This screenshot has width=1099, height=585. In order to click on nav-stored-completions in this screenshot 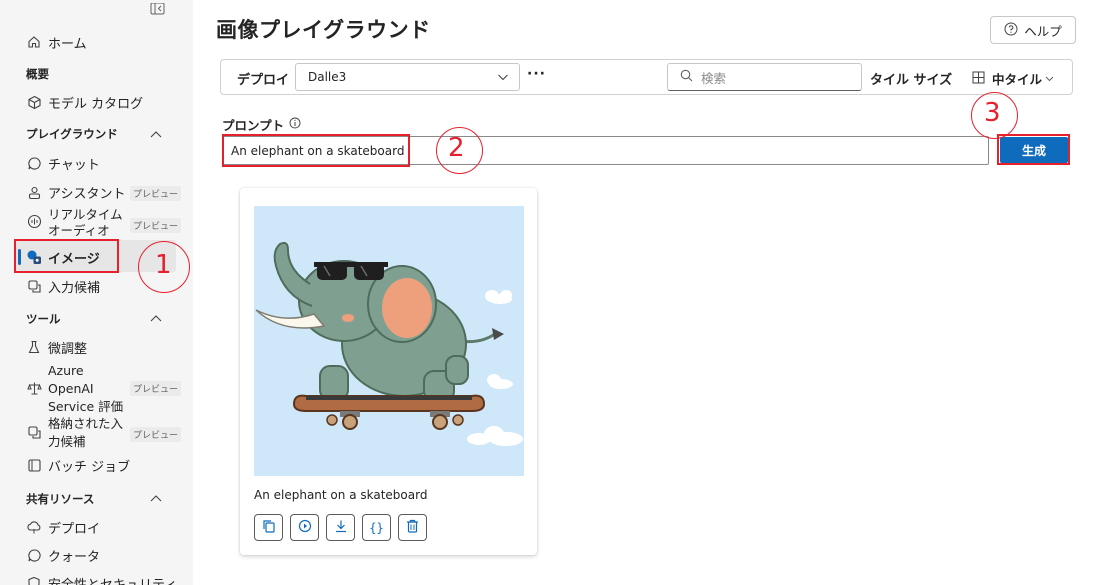, I will do `click(37, 432)`.